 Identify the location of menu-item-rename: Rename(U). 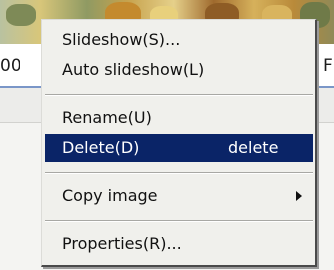
(179, 118).